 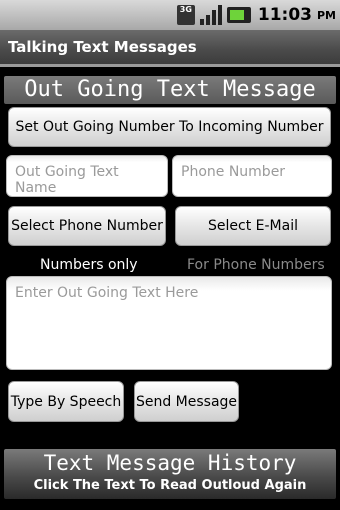 I want to click on phone-number-input: Phone Number, so click(x=252, y=176).